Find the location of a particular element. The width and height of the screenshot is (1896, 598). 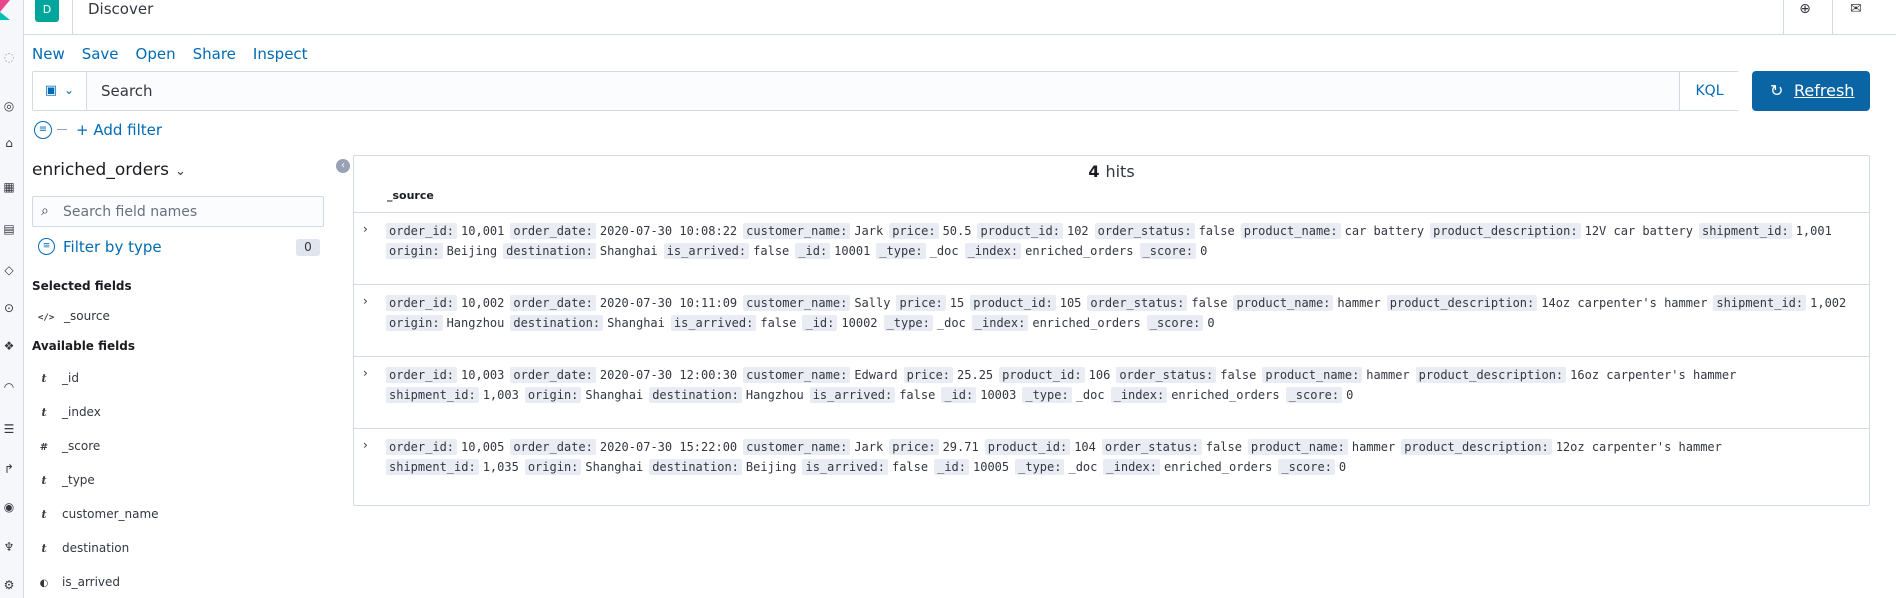

field-item: t destination is located at coordinates (83, 548).